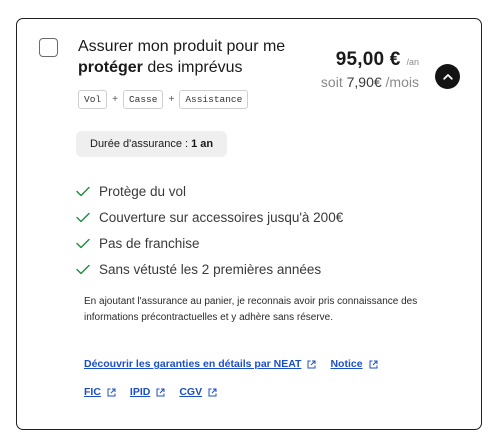  I want to click on feature-text: Couverture sur accessoires jusqu'à 200€, so click(221, 217).